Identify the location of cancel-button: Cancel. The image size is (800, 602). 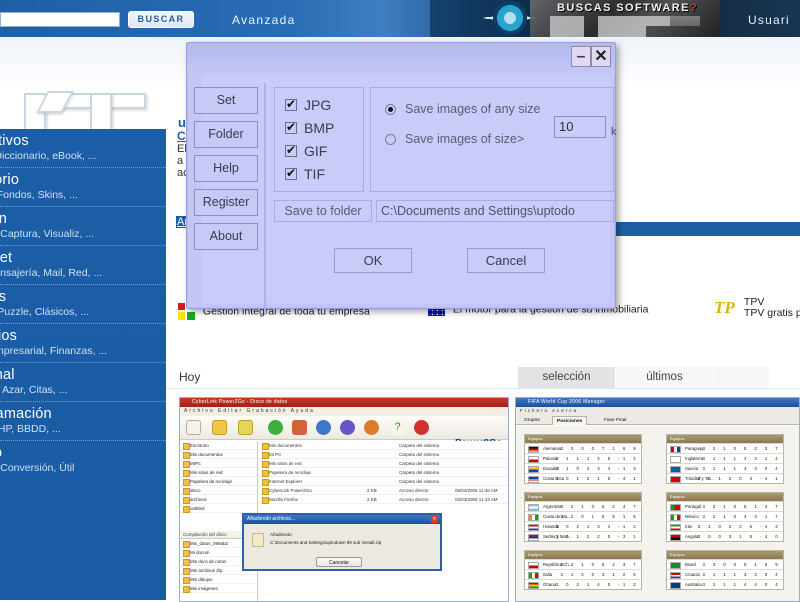
(506, 260).